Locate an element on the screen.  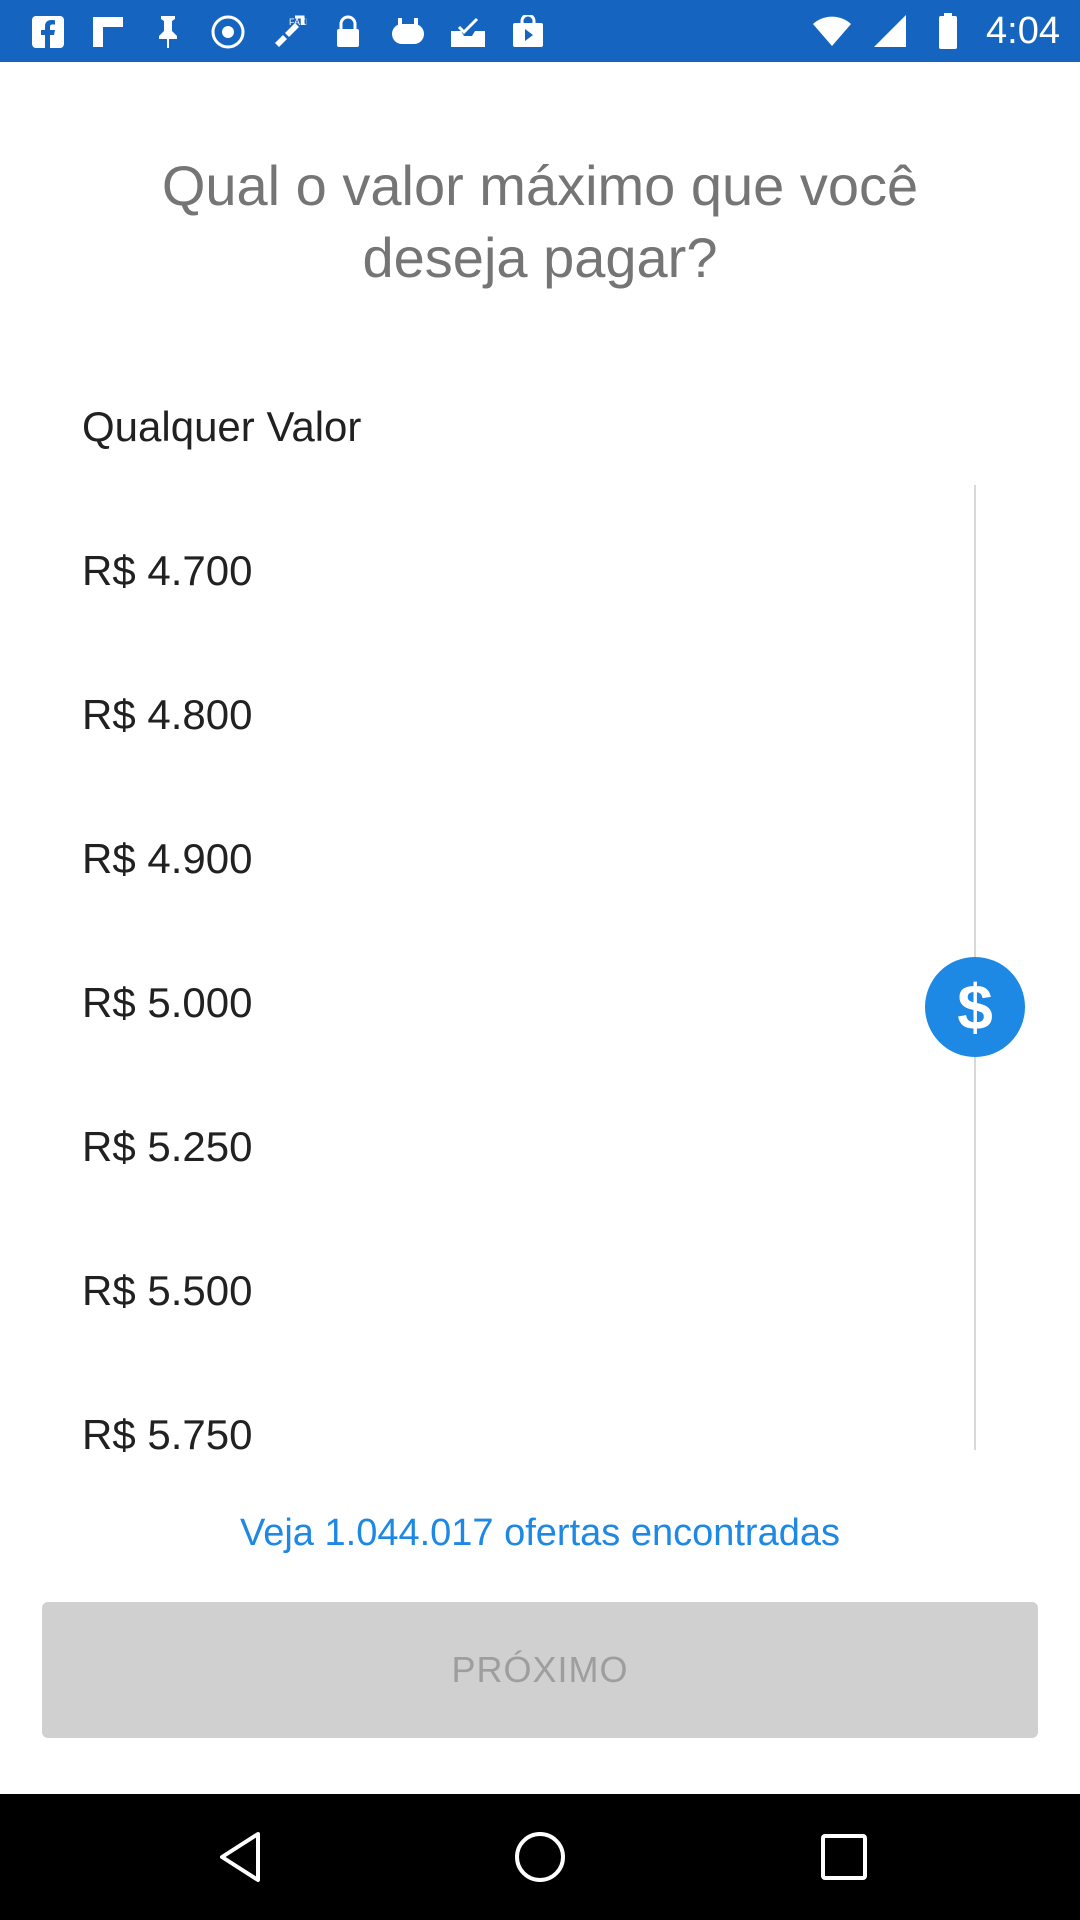
gamepad-icon is located at coordinates (408, 32).